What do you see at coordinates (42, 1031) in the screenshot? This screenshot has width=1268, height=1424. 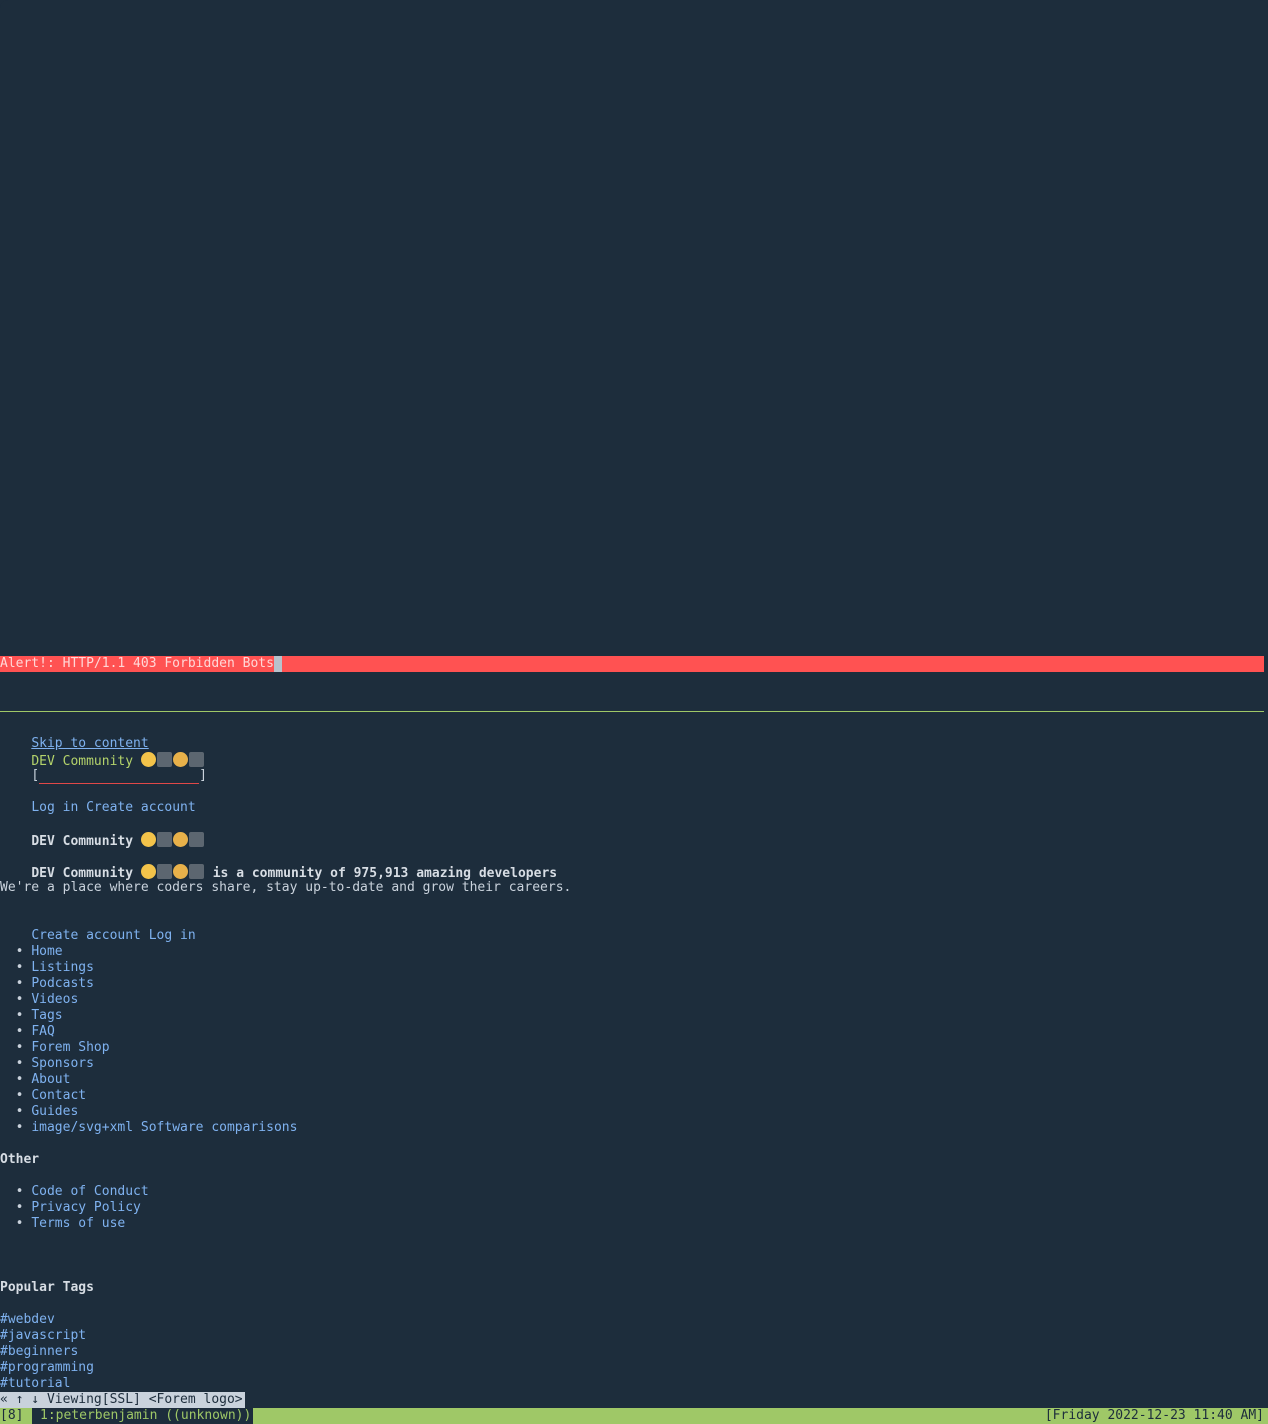 I see `nav-link: FAQ` at bounding box center [42, 1031].